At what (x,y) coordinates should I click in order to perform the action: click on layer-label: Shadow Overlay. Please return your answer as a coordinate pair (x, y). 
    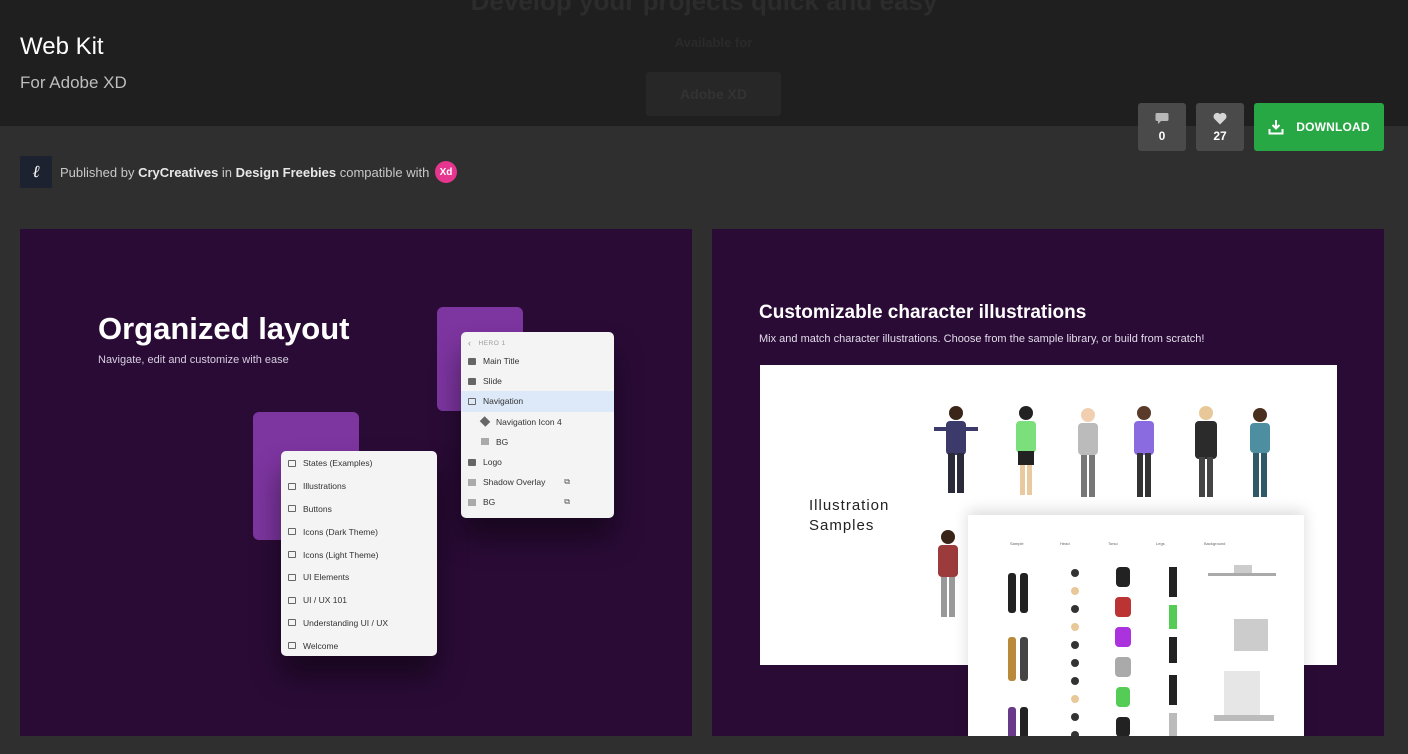
    Looking at the image, I should click on (514, 482).